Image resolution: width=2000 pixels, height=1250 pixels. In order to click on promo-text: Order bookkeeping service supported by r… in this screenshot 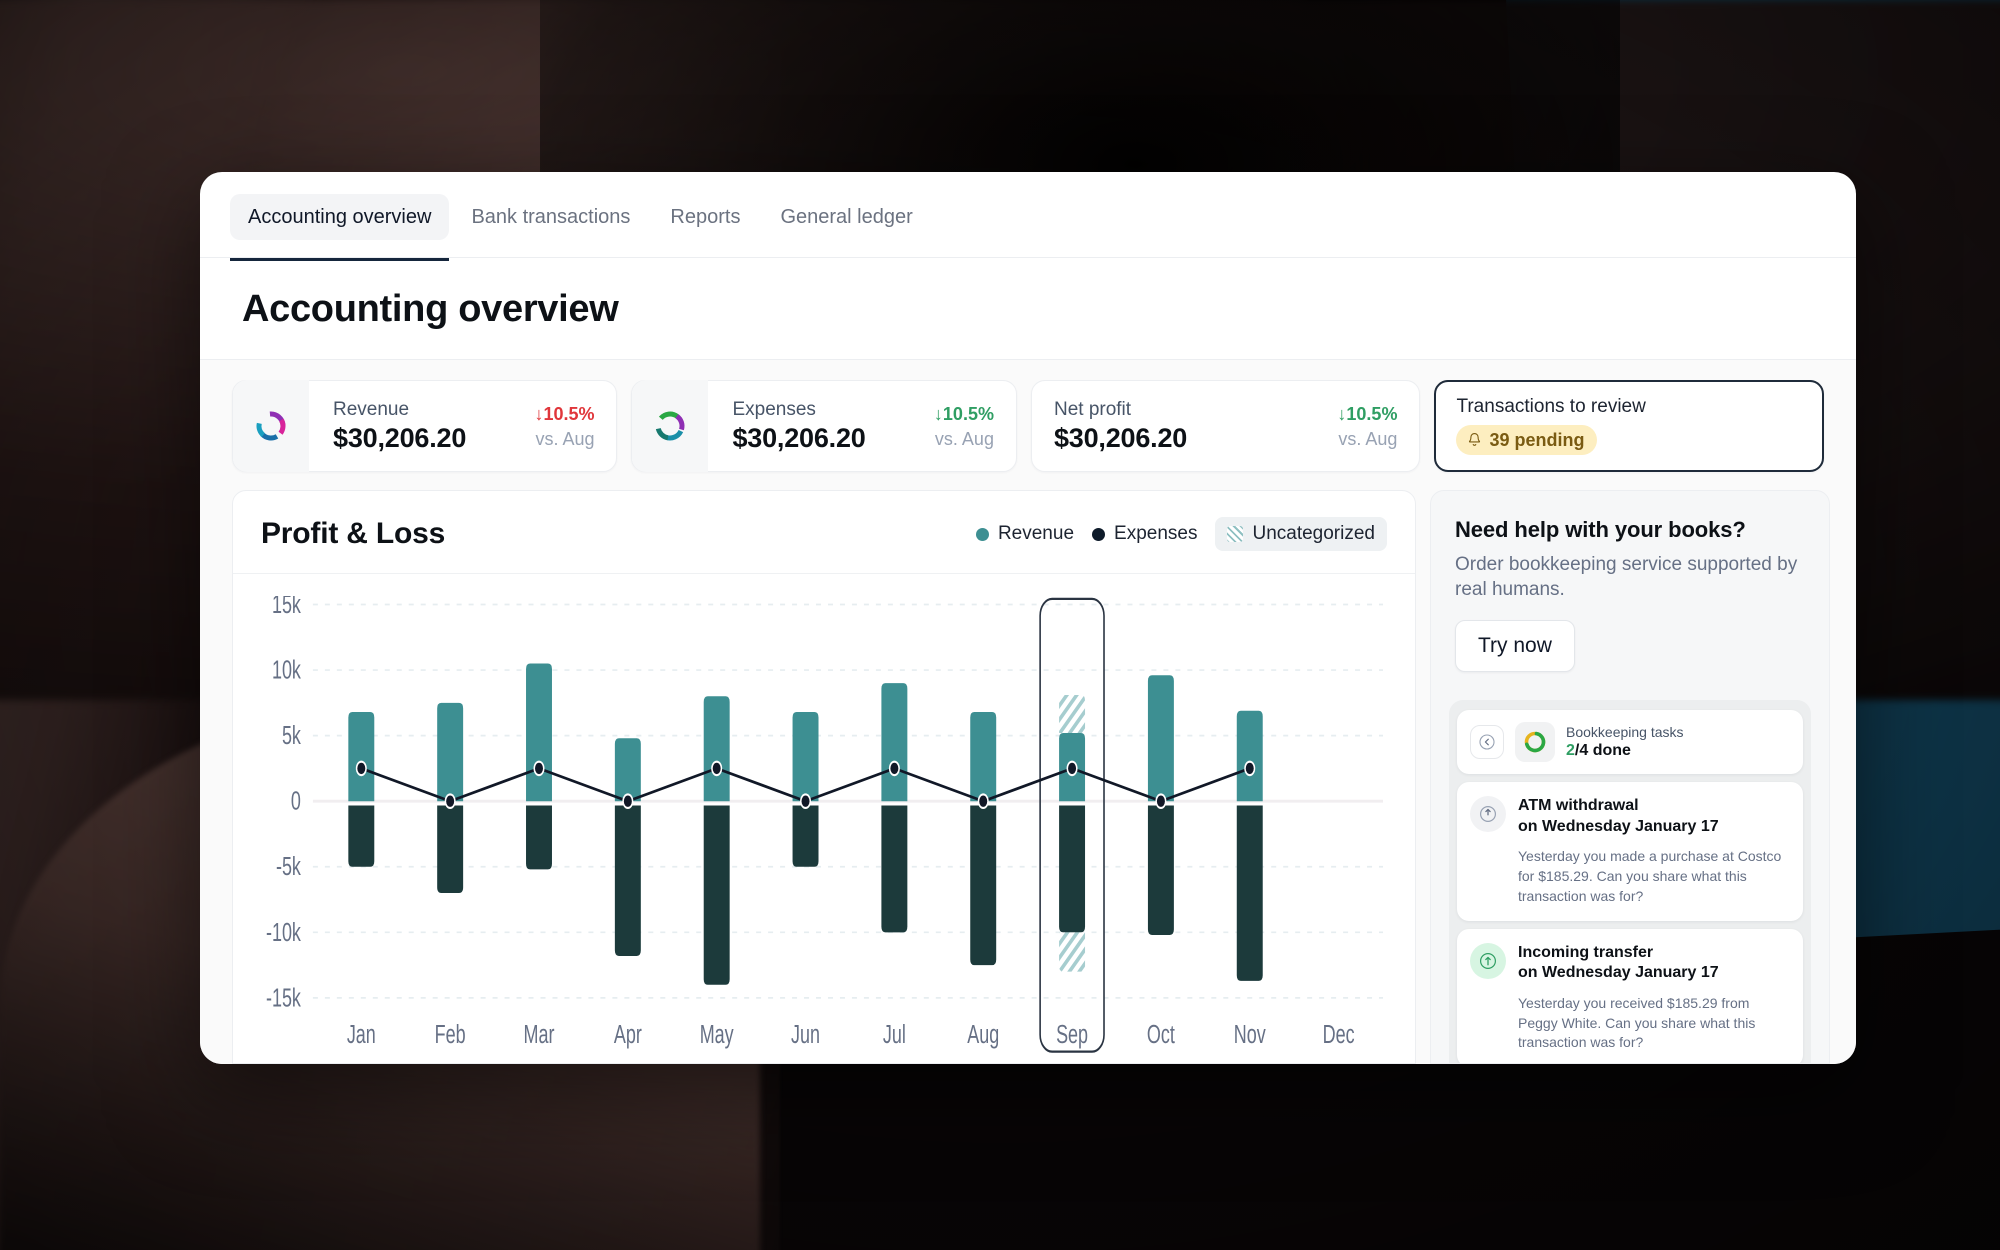, I will do `click(1626, 577)`.